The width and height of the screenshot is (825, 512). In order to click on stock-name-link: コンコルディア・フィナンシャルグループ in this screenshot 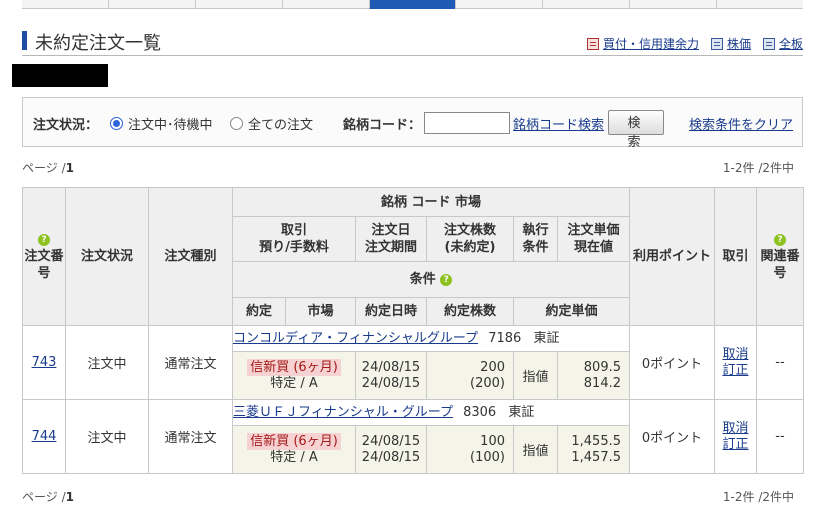, I will do `click(355, 338)`.